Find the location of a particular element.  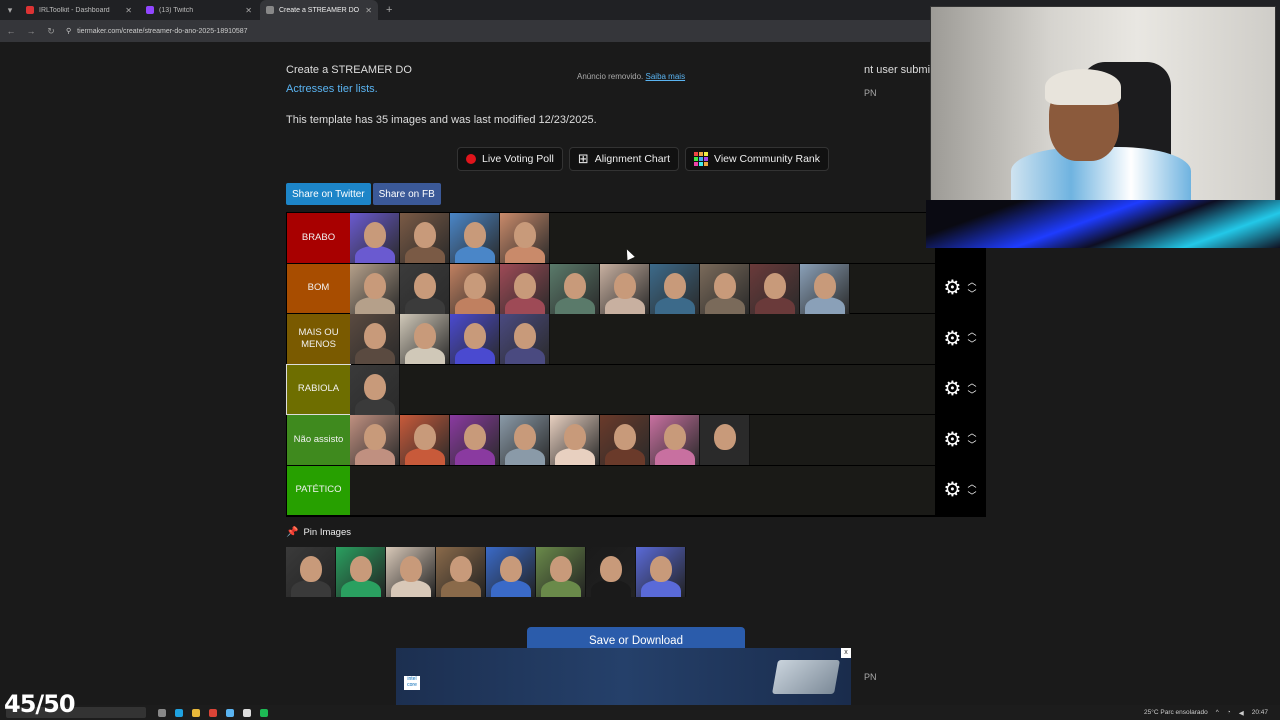

face-head is located at coordinates (775, 285).